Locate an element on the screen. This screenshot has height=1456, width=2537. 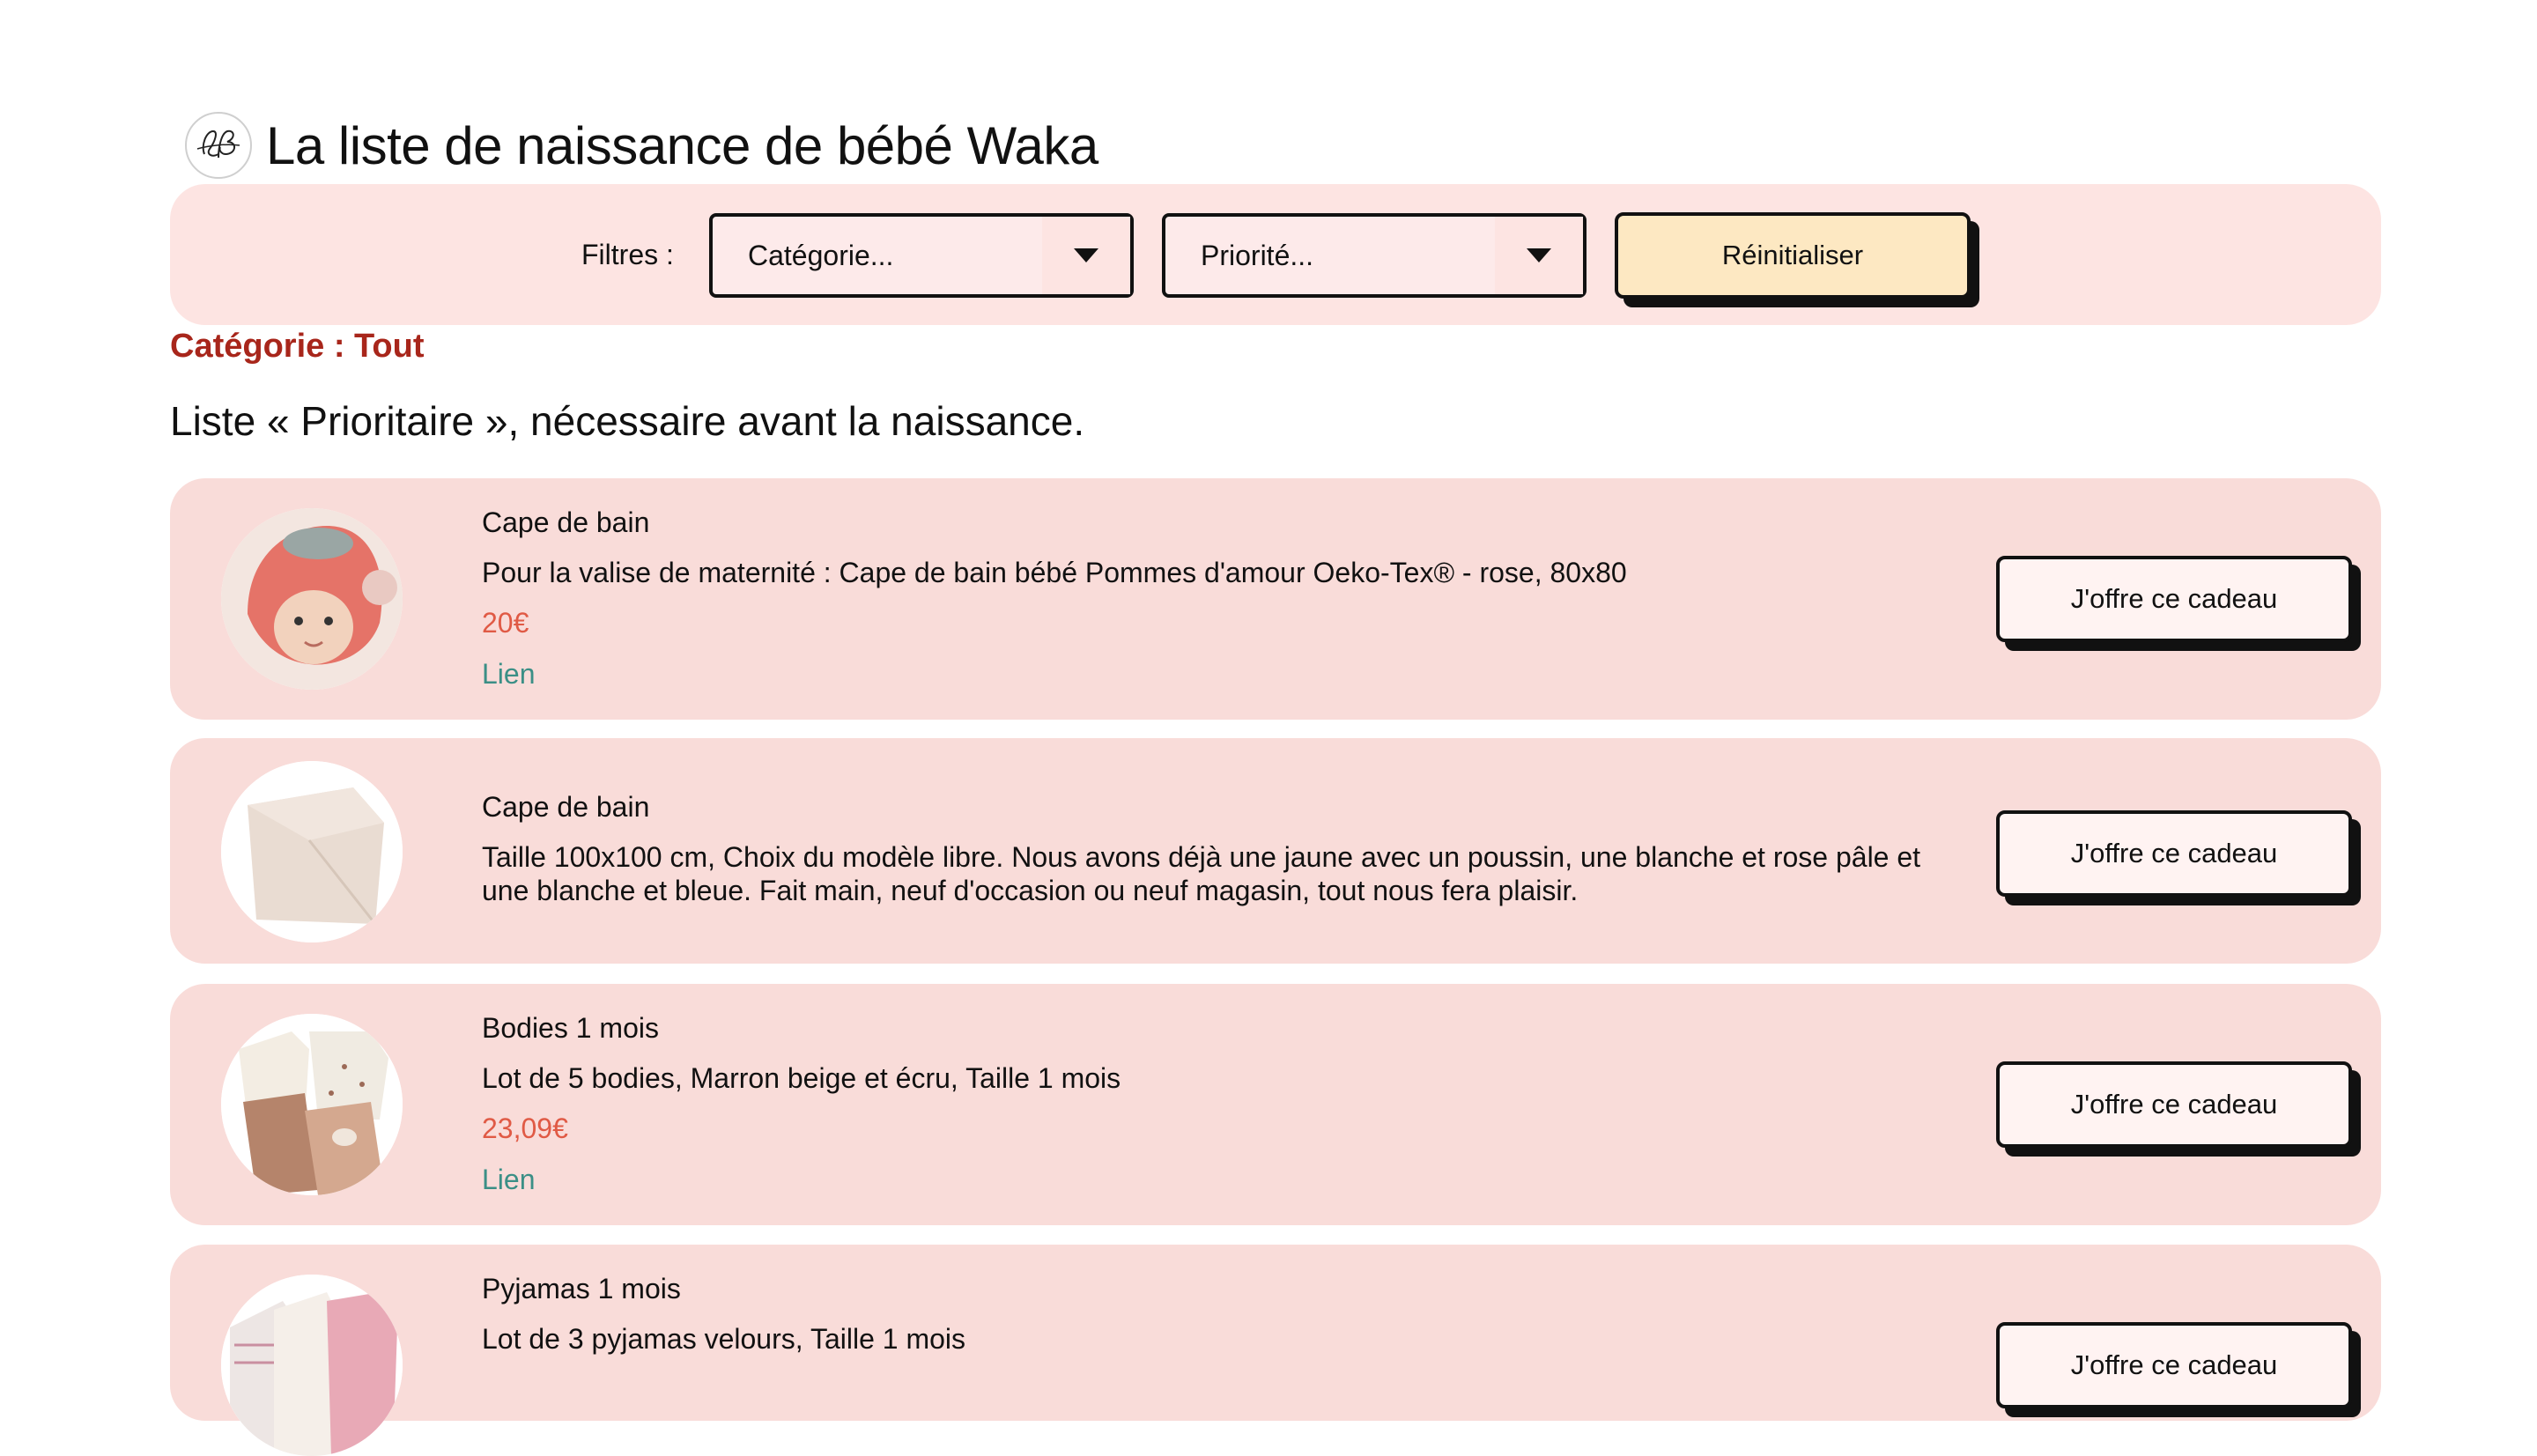
filters-label: Filtres : is located at coordinates (627, 254).